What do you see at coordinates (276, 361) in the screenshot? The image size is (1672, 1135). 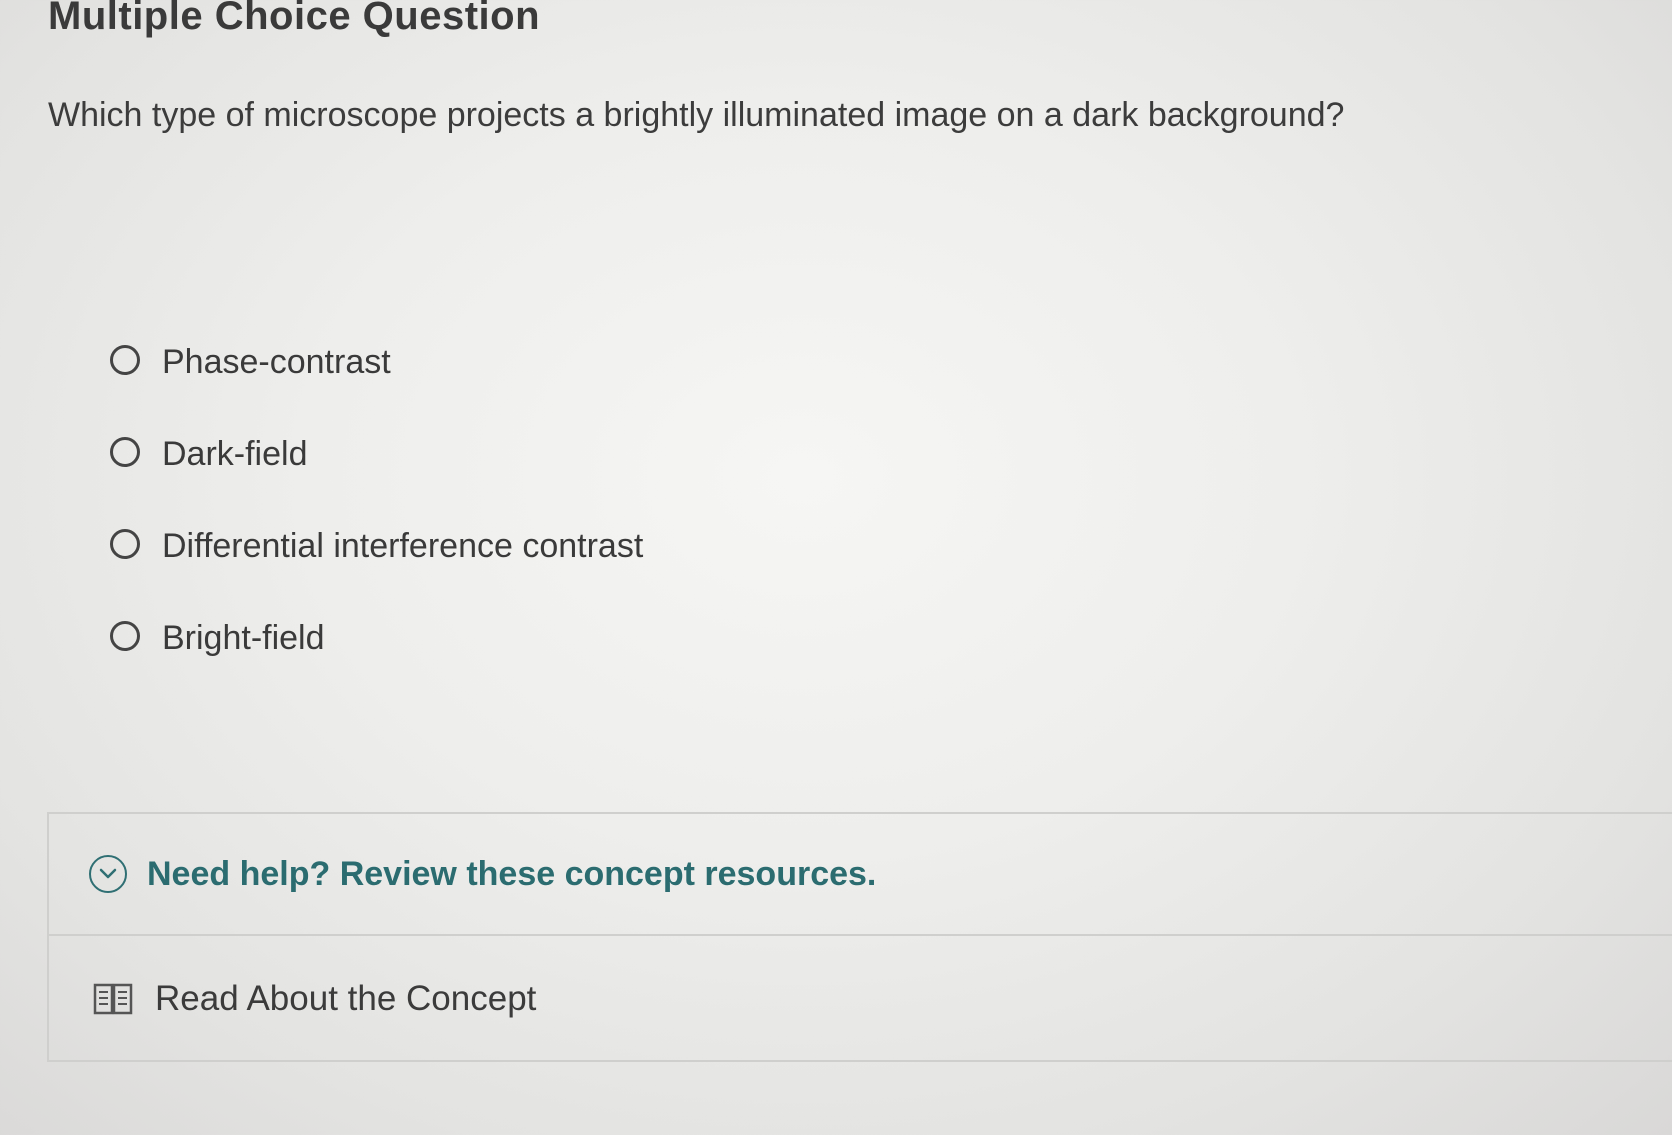 I see `option-label: Phase-contrast` at bounding box center [276, 361].